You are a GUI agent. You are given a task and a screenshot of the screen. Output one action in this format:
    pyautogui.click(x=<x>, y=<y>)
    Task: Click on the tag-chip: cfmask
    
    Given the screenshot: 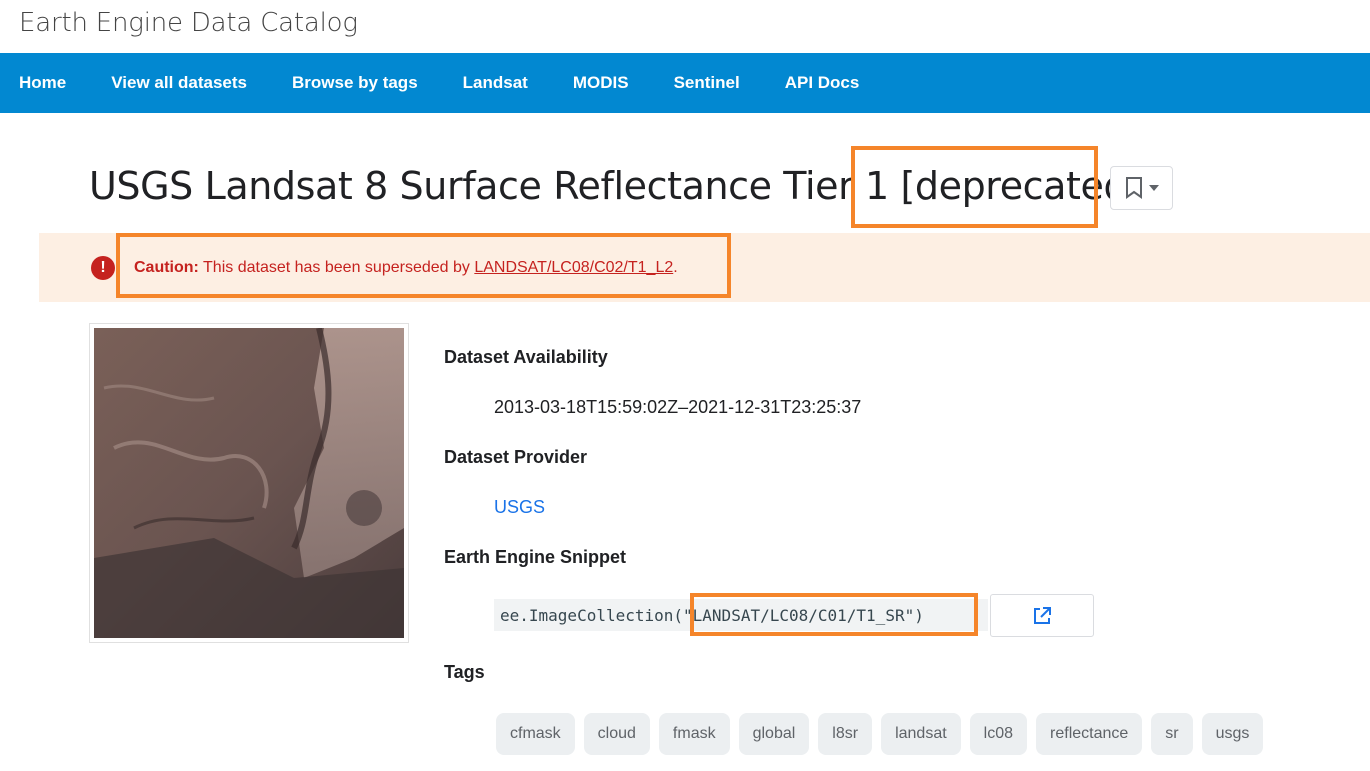 What is the action you would take?
    pyautogui.click(x=535, y=734)
    